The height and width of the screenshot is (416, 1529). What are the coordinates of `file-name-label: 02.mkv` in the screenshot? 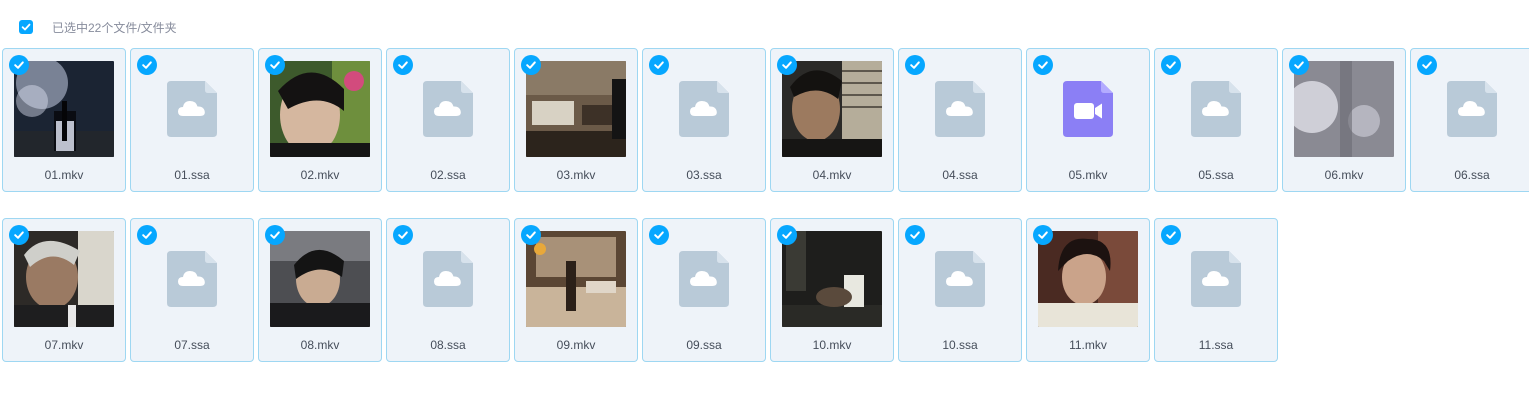 It's located at (320, 175).